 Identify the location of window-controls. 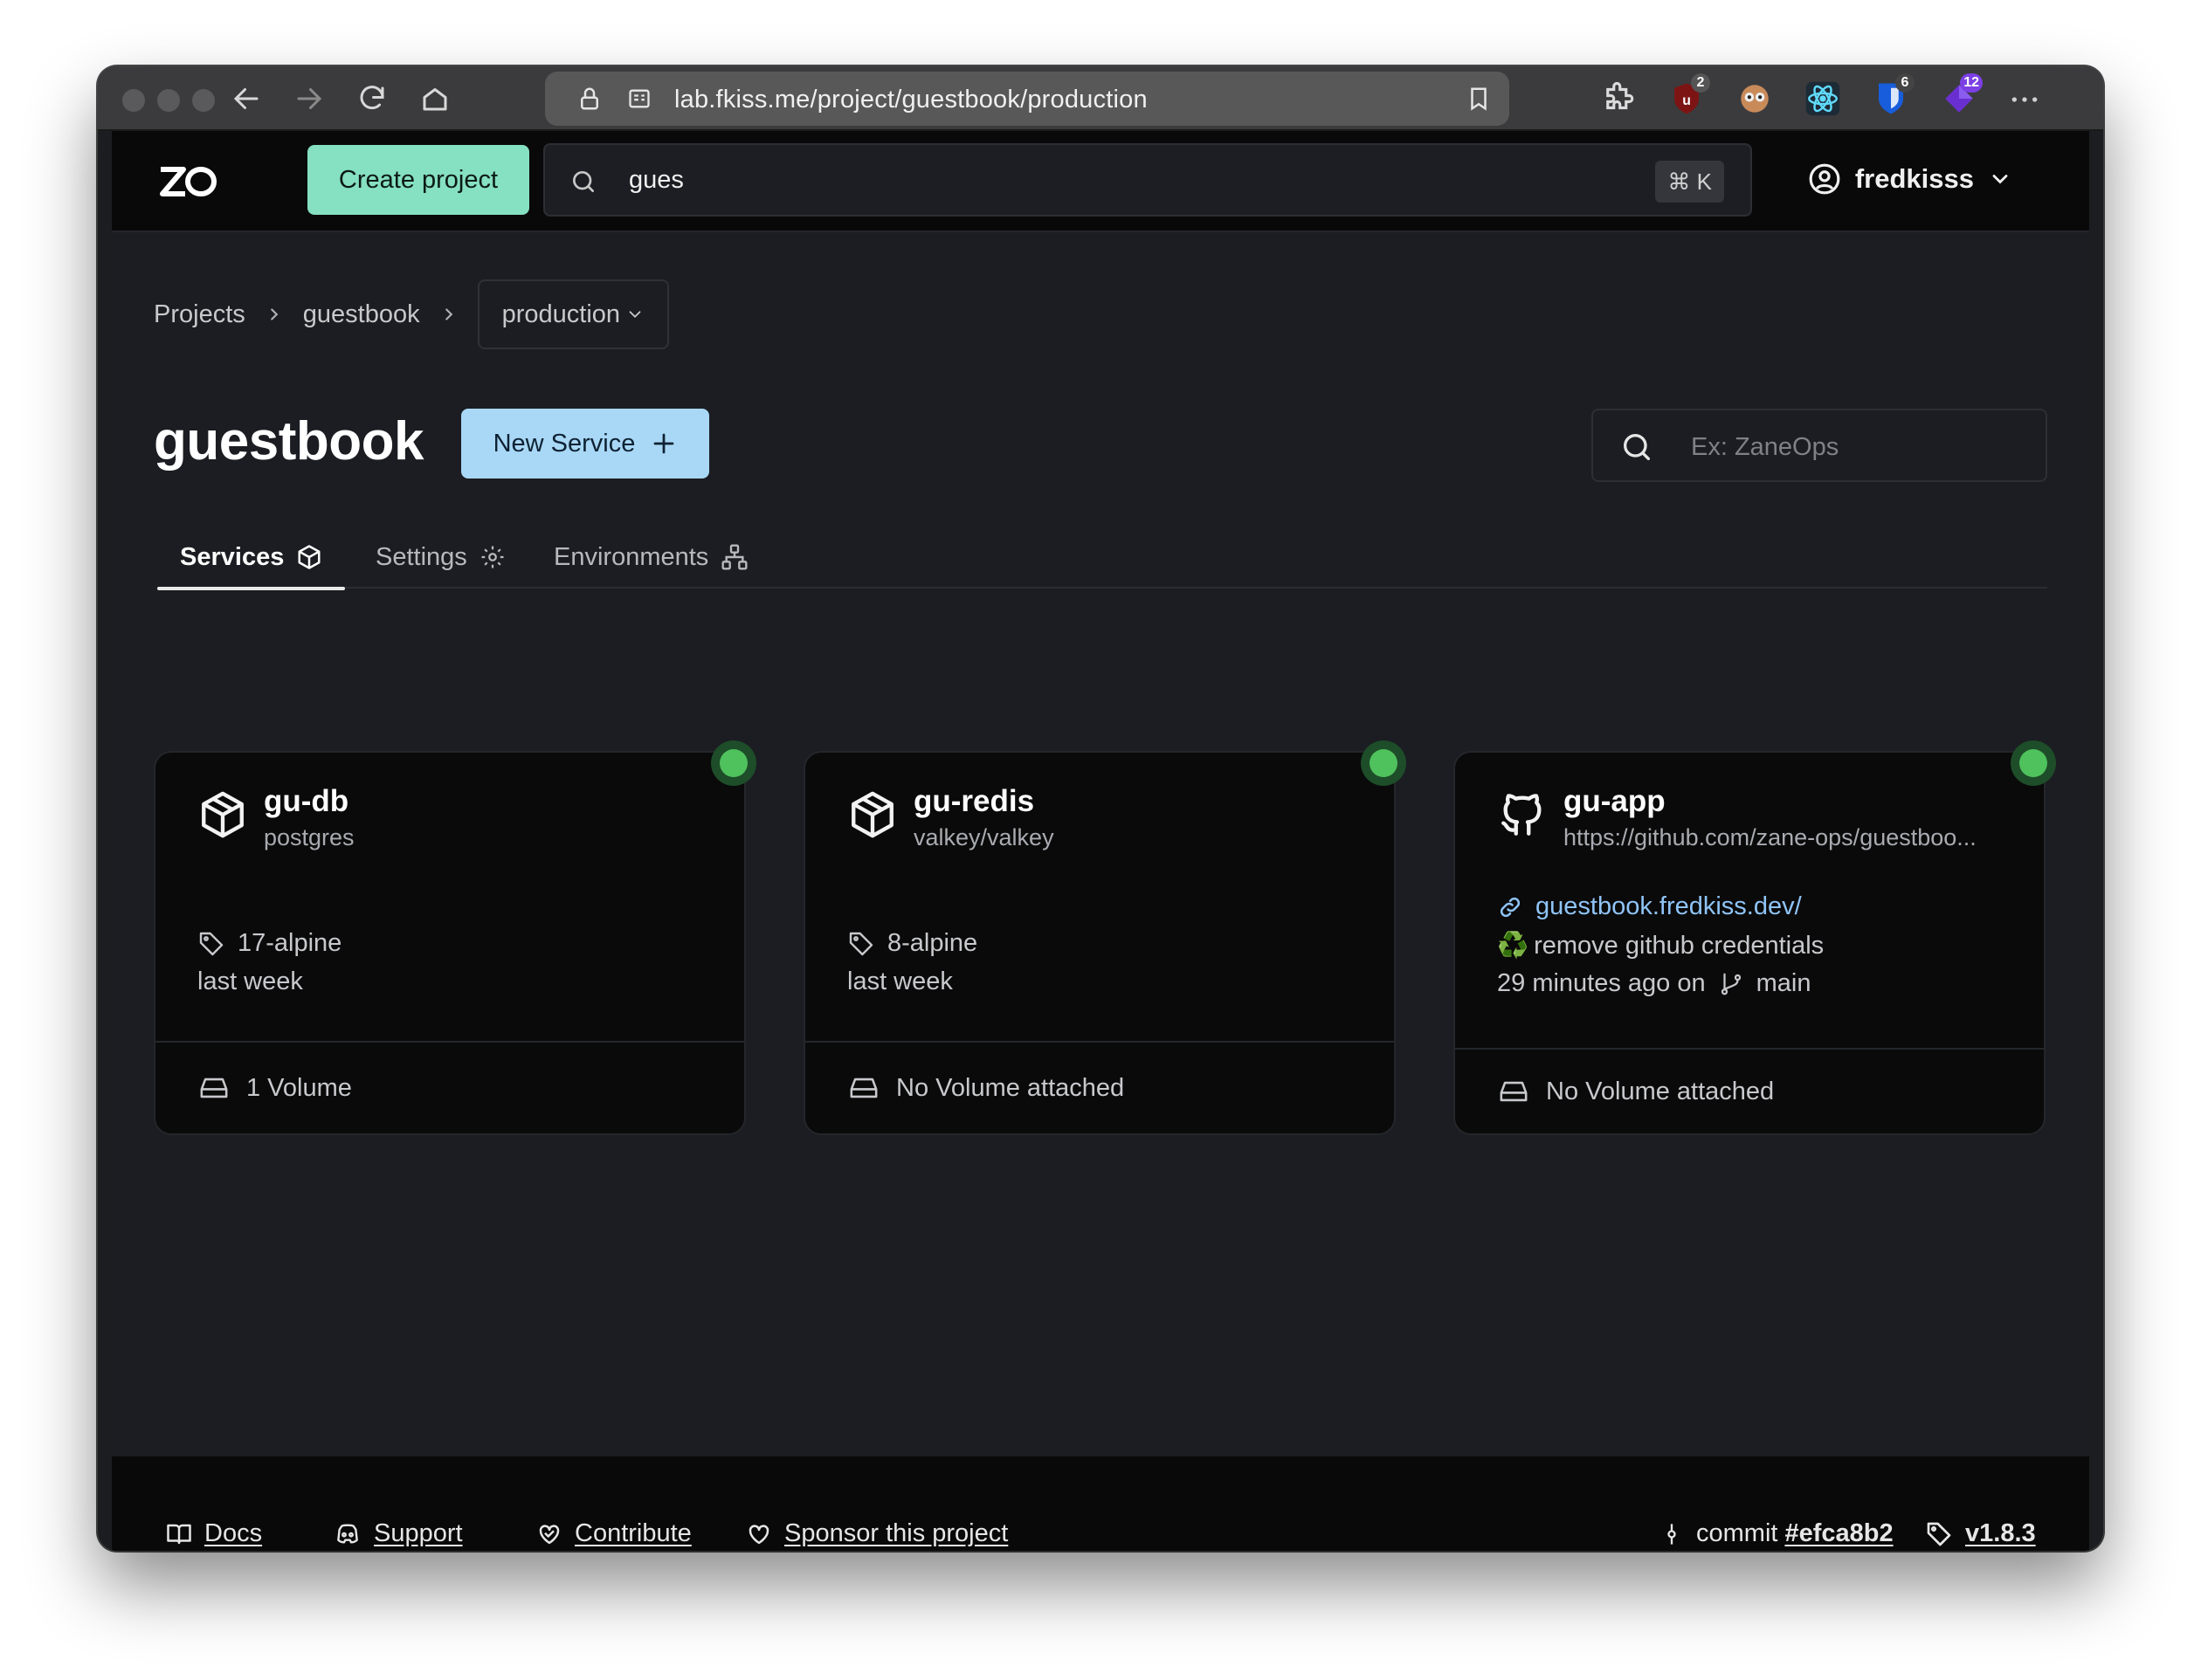
(168, 100).